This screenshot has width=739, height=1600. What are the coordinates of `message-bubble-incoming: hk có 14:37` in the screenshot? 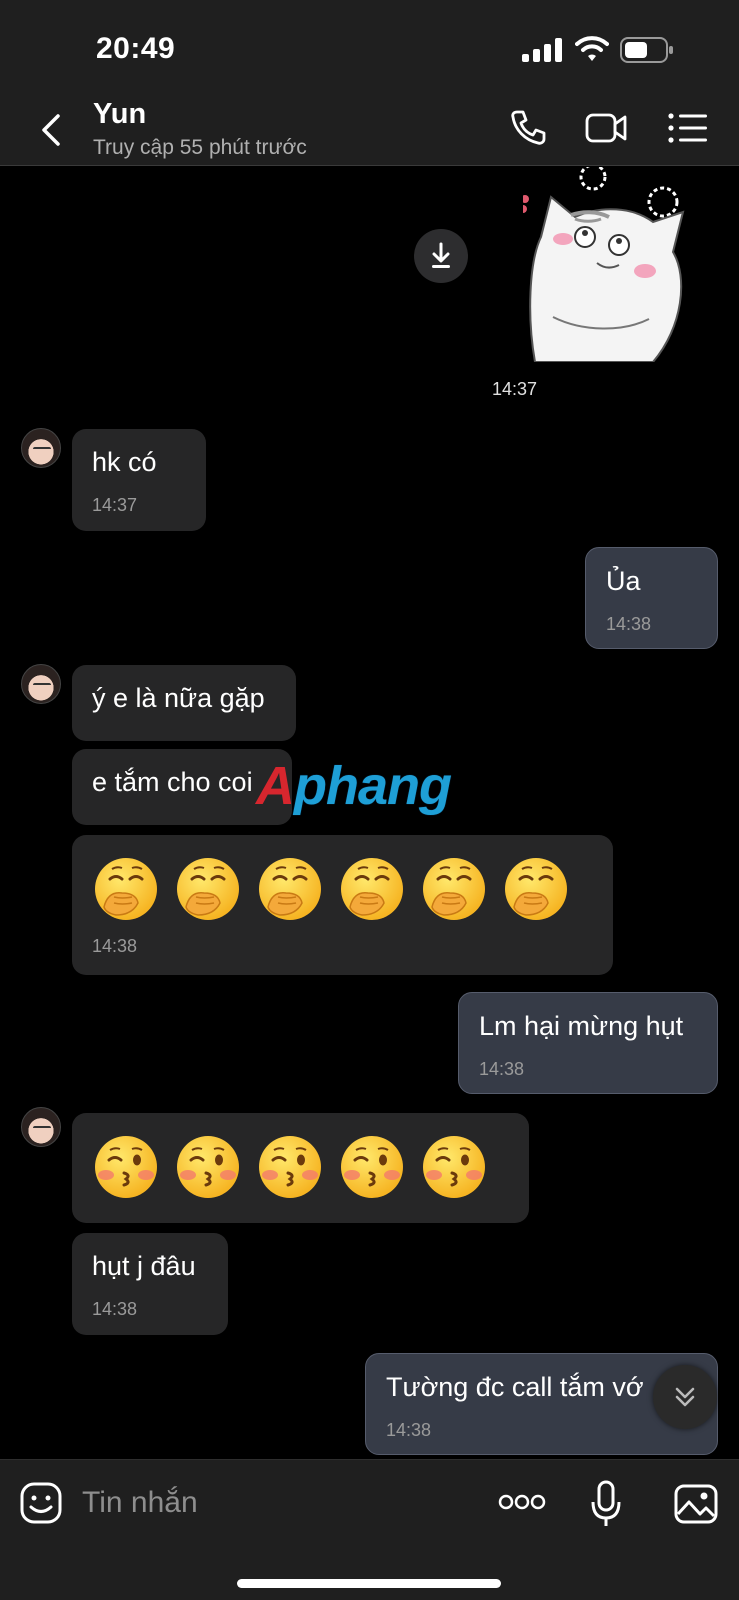 It's located at (139, 480).